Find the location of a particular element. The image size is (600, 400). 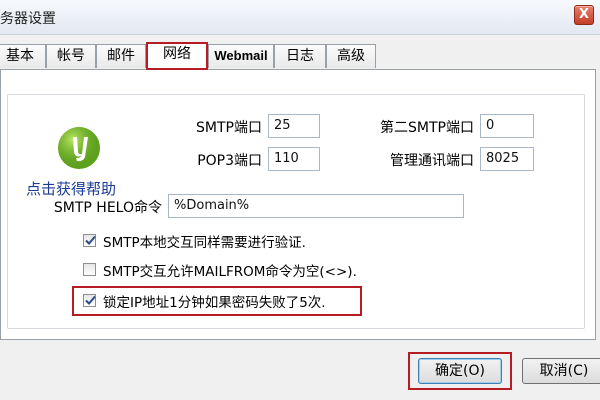

green-help-globe-icon is located at coordinates (79, 148).